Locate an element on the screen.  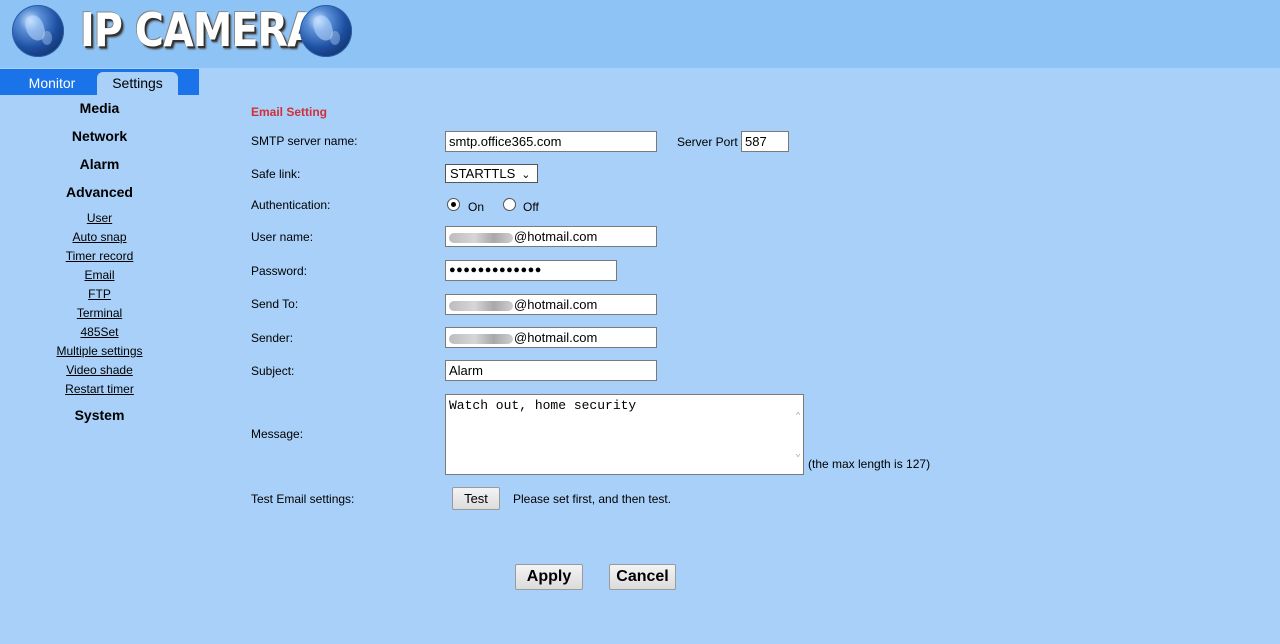
username-label: User name: is located at coordinates (282, 237).